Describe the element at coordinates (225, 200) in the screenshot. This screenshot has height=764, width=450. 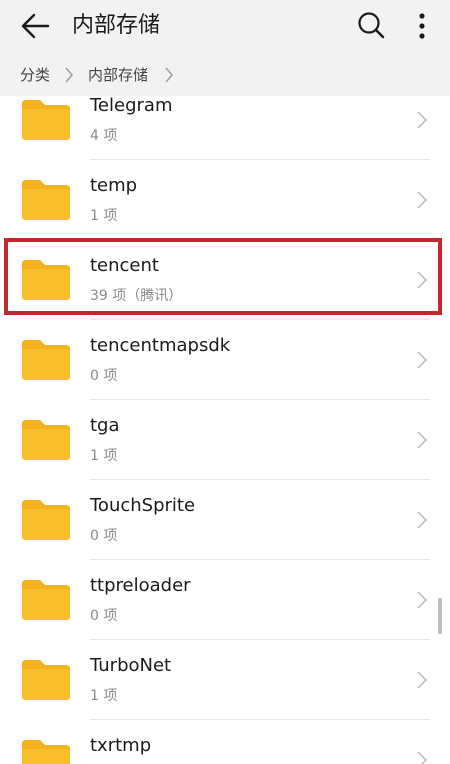
I see `list-item: temp 1 项` at that location.